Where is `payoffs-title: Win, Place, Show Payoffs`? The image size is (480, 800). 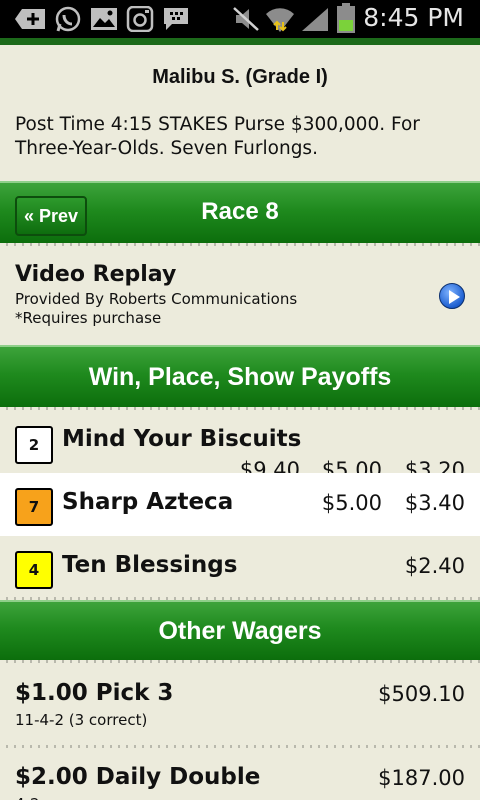
payoffs-title: Win, Place, Show Payoffs is located at coordinates (240, 377).